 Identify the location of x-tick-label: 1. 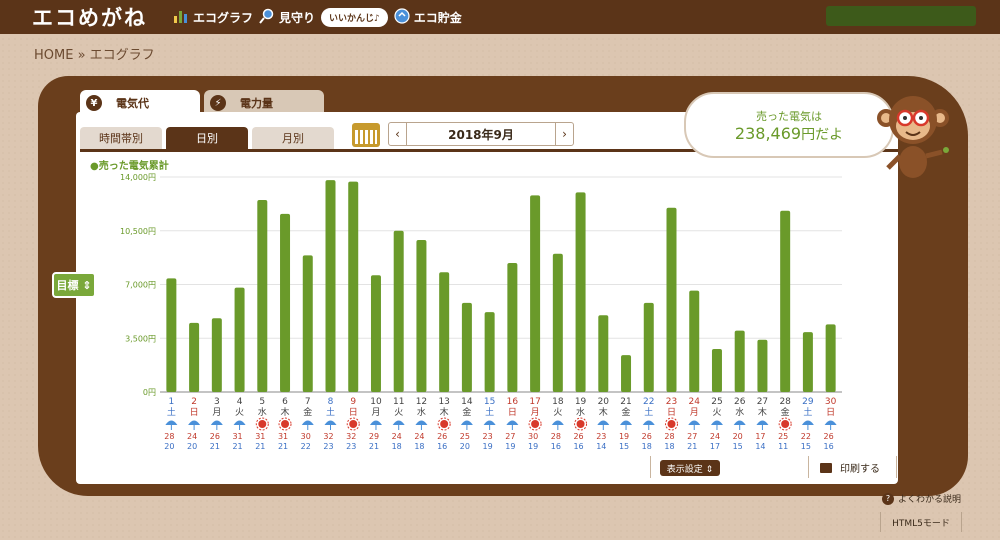
(171, 402).